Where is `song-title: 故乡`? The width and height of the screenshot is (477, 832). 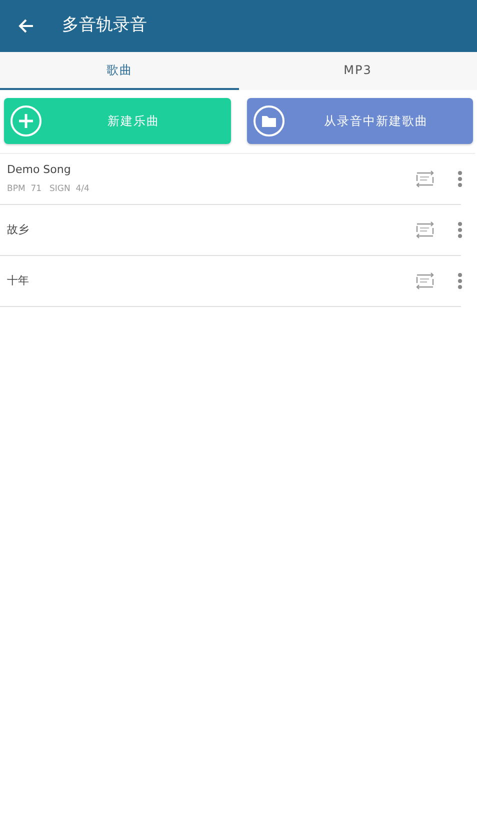 song-title: 故乡 is located at coordinates (211, 230).